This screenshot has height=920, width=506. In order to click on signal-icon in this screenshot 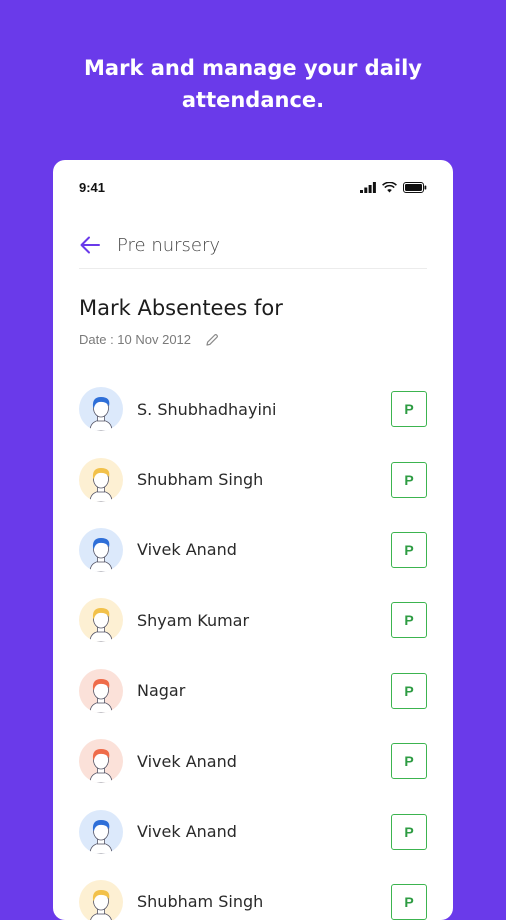, I will do `click(368, 187)`.